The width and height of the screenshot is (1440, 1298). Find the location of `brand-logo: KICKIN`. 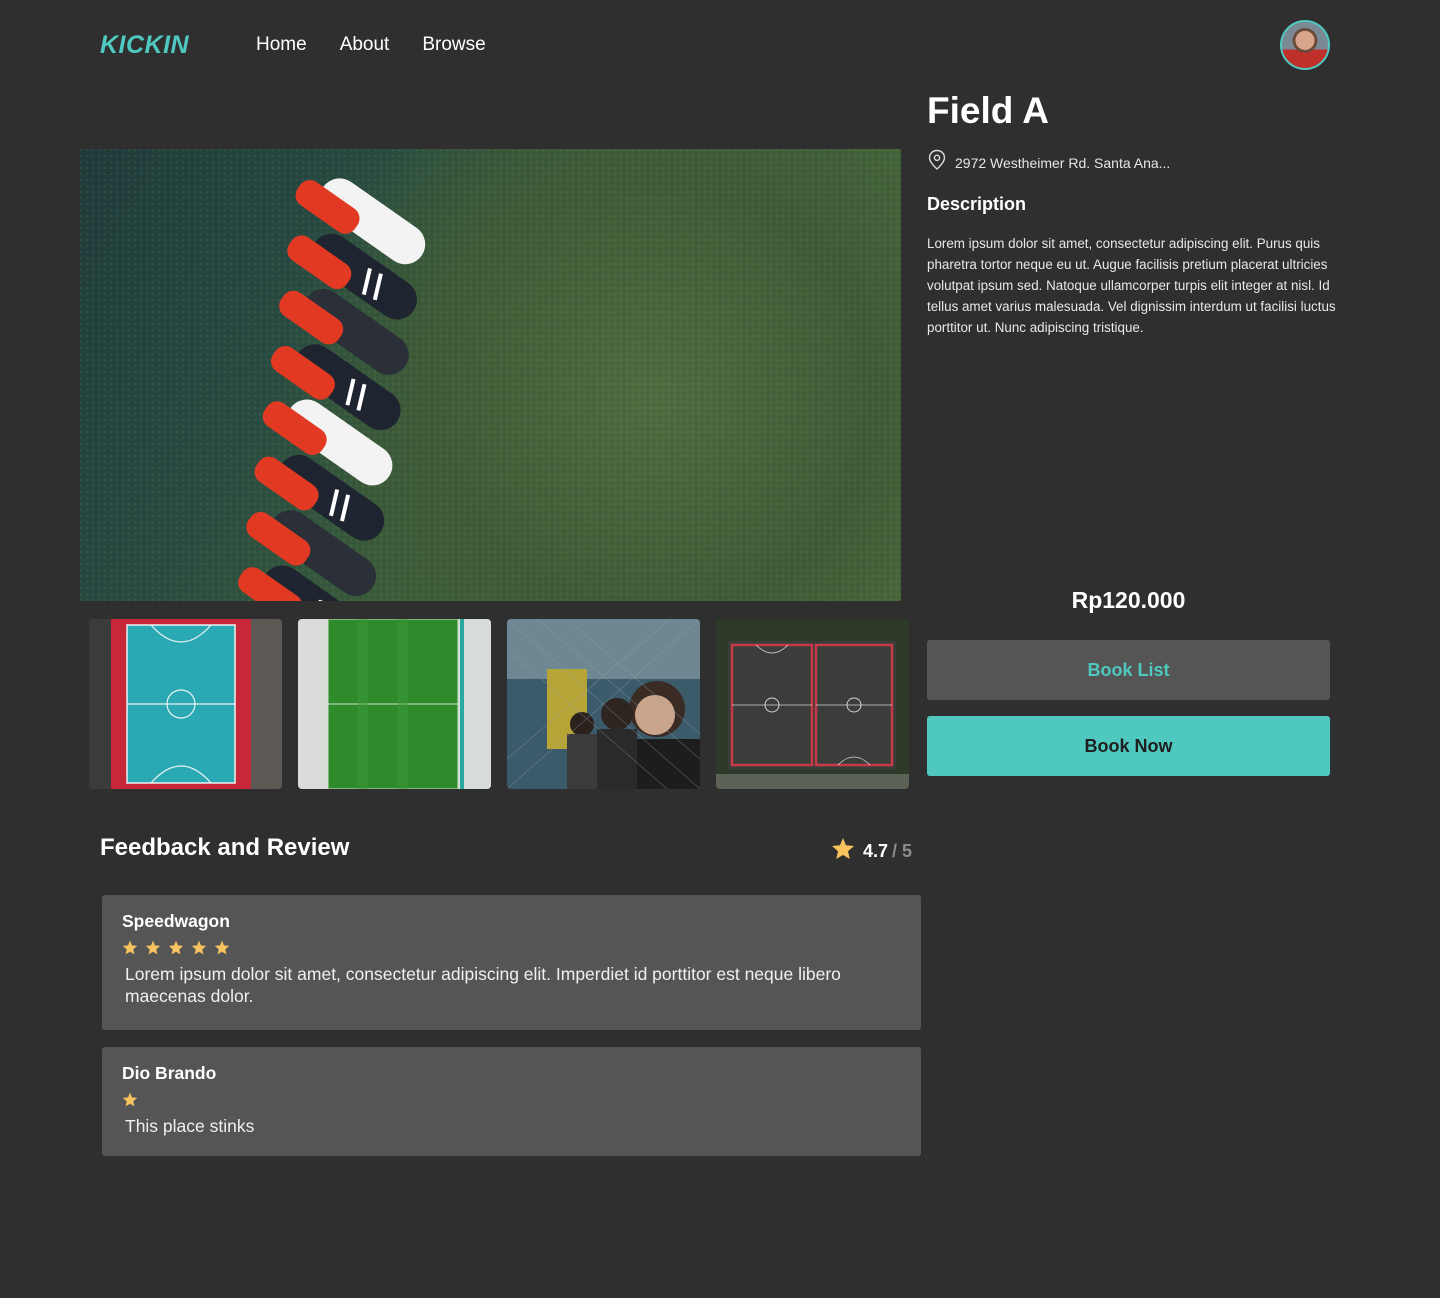

brand-logo: KICKIN is located at coordinates (144, 45).